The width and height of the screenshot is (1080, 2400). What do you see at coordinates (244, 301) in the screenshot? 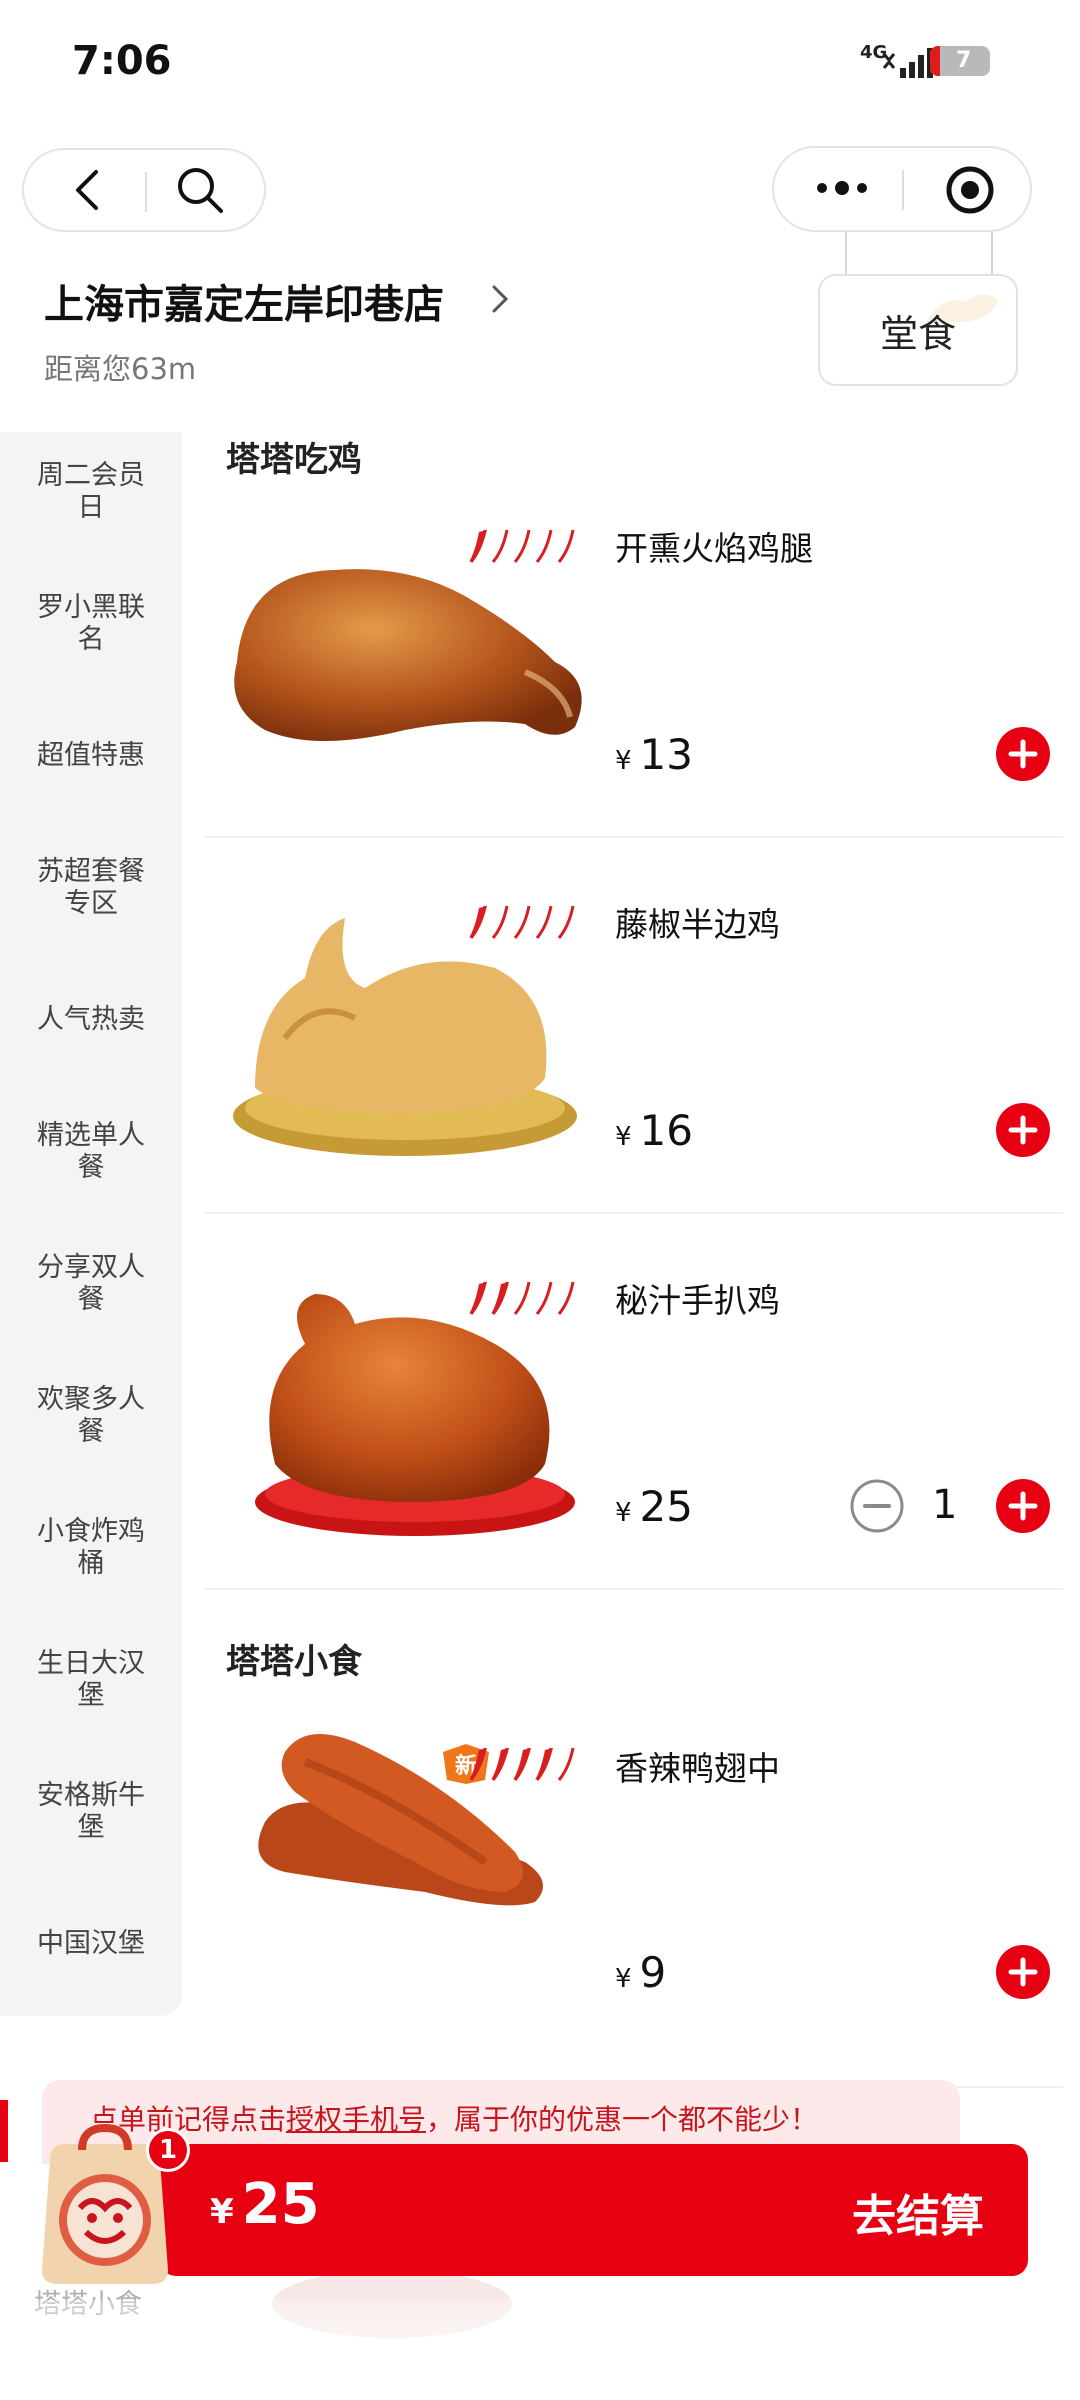
I see `store-name: 上海市嘉定左岸印巷店` at bounding box center [244, 301].